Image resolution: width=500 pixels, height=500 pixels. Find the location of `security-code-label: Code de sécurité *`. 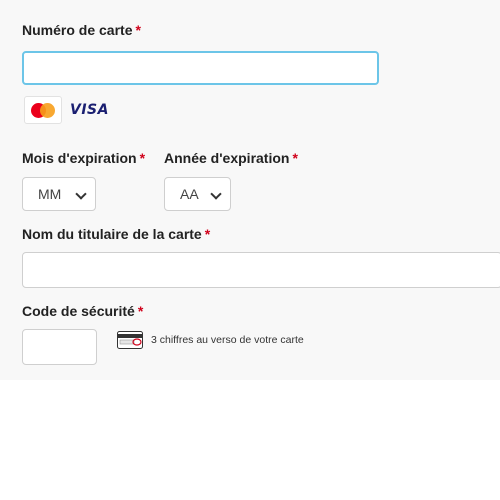

security-code-label: Code de sécurité * is located at coordinates (82, 311).